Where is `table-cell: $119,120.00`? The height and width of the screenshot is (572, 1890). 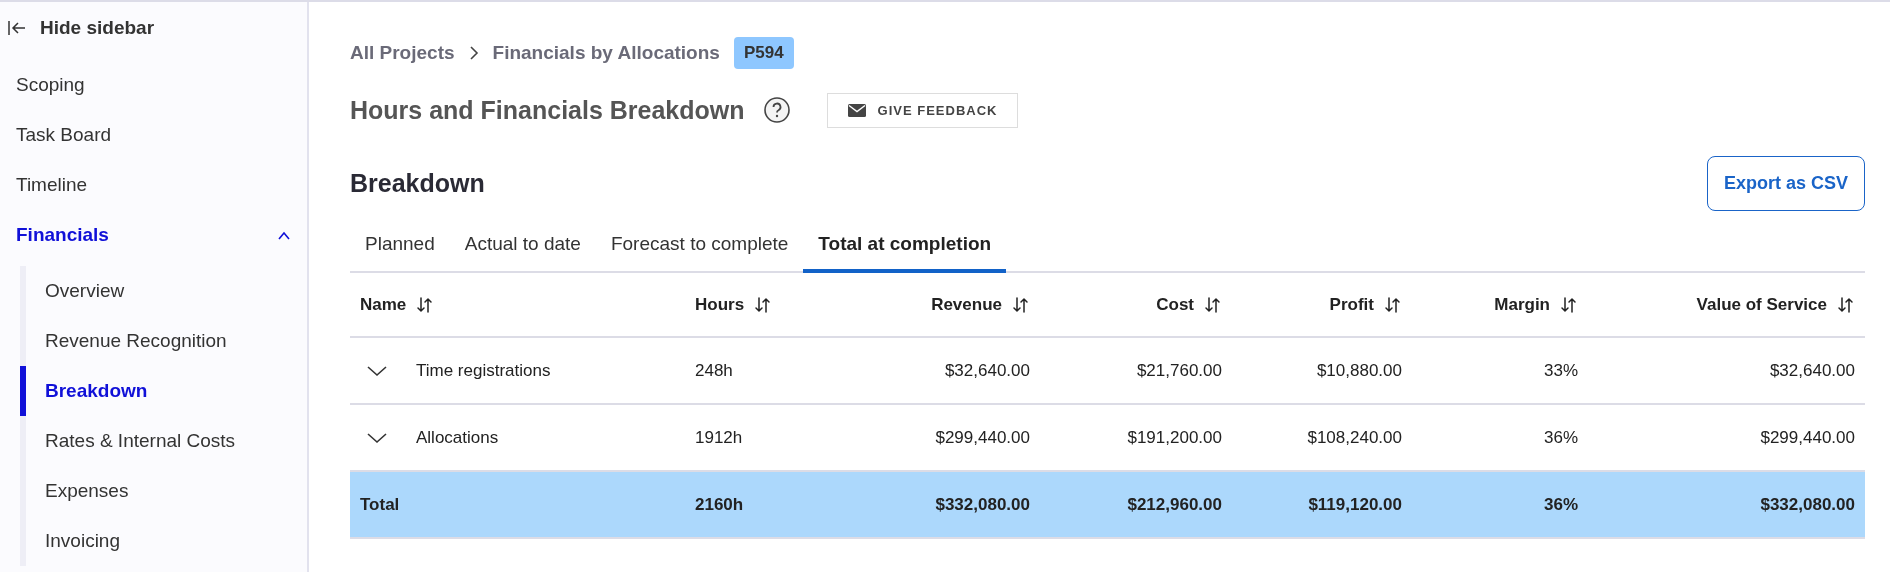
table-cell: $119,120.00 is located at coordinates (1355, 504).